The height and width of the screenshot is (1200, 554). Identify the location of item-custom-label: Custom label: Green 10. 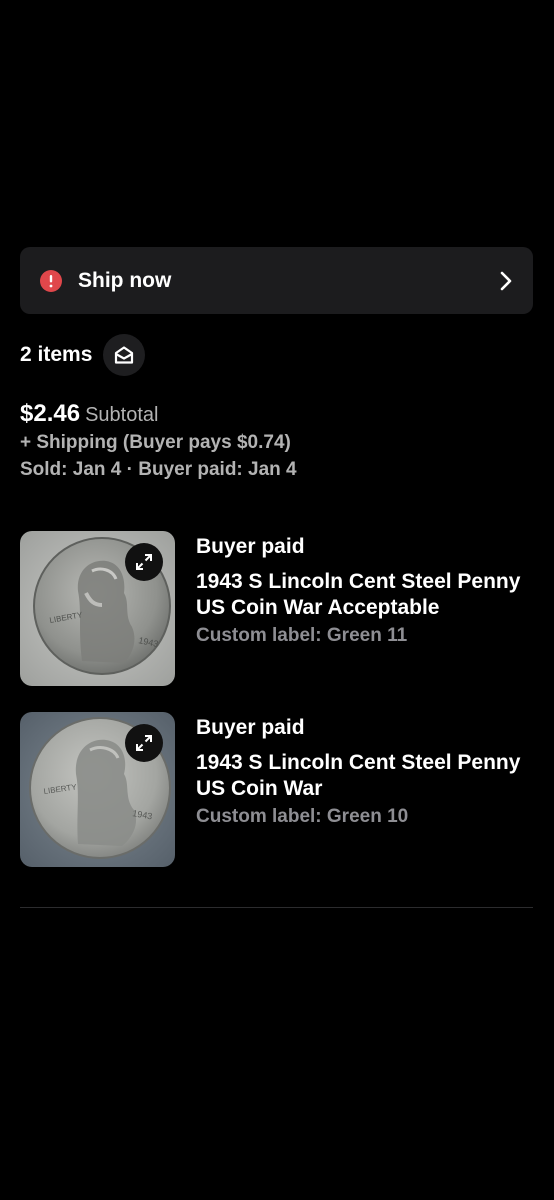
(302, 816).